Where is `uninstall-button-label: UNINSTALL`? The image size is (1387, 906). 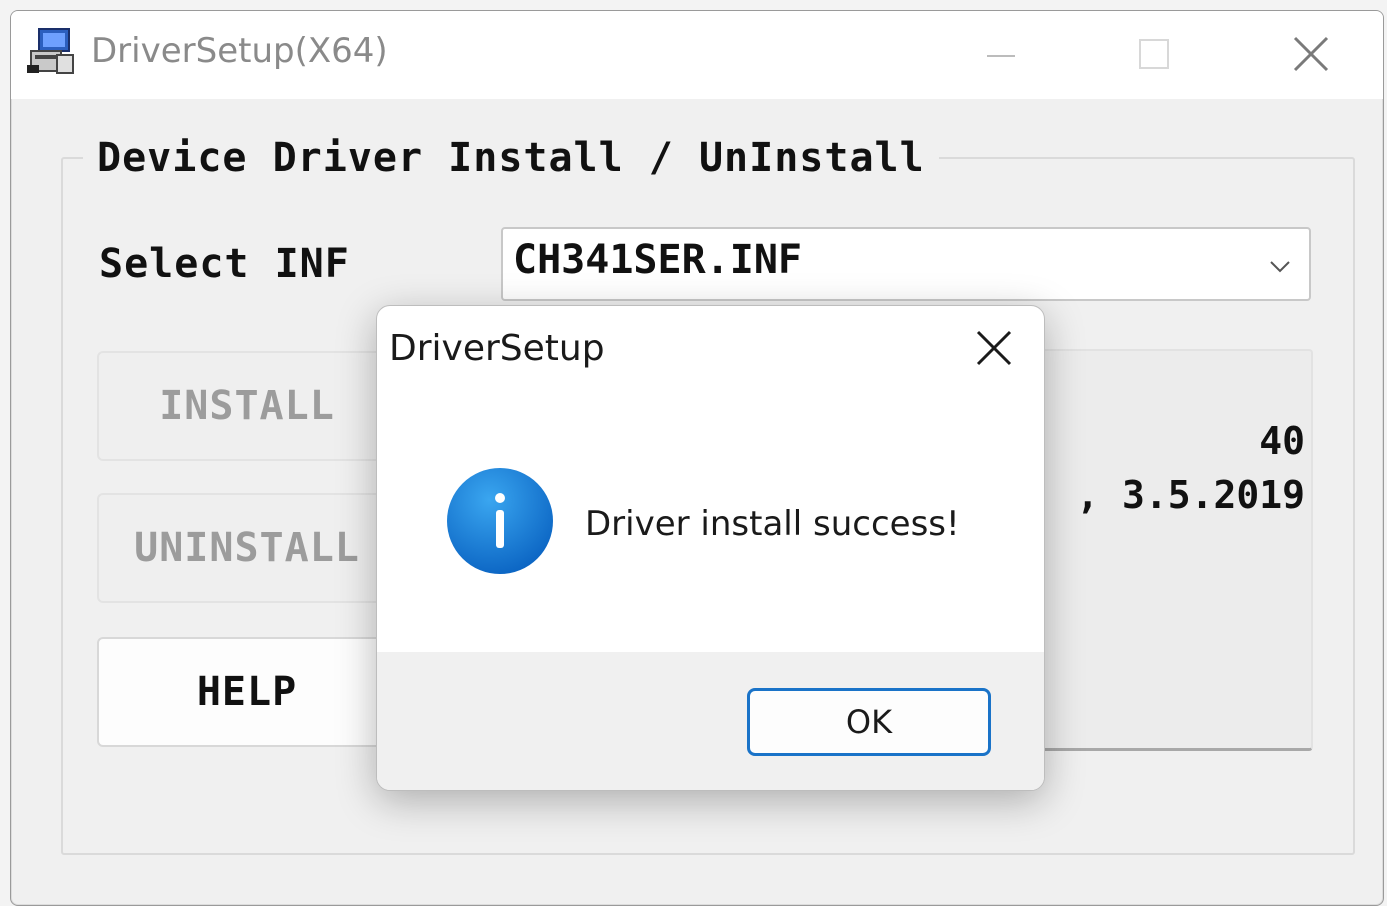 uninstall-button-label: UNINSTALL is located at coordinates (247, 548).